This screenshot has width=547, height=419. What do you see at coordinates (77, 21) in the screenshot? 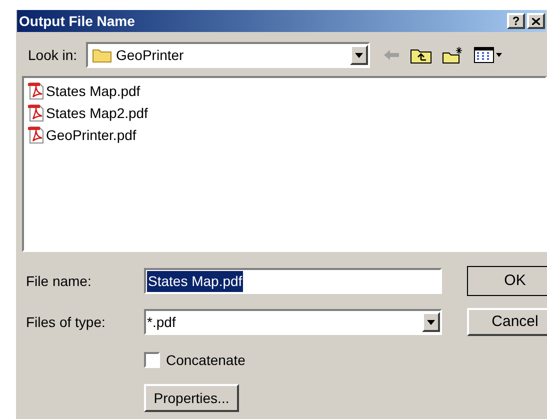
I see `window-title: Output File Name` at bounding box center [77, 21].